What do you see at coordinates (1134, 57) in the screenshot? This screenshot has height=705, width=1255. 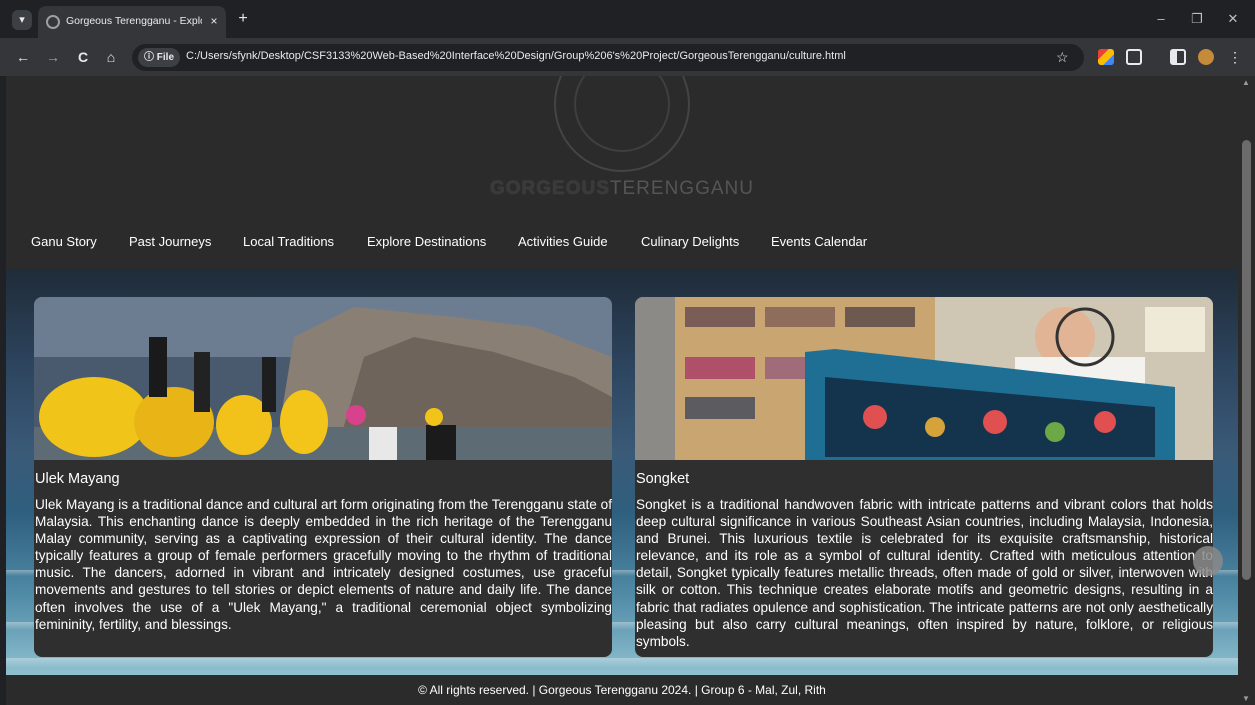 I see `extensions-puzzle-icon` at bounding box center [1134, 57].